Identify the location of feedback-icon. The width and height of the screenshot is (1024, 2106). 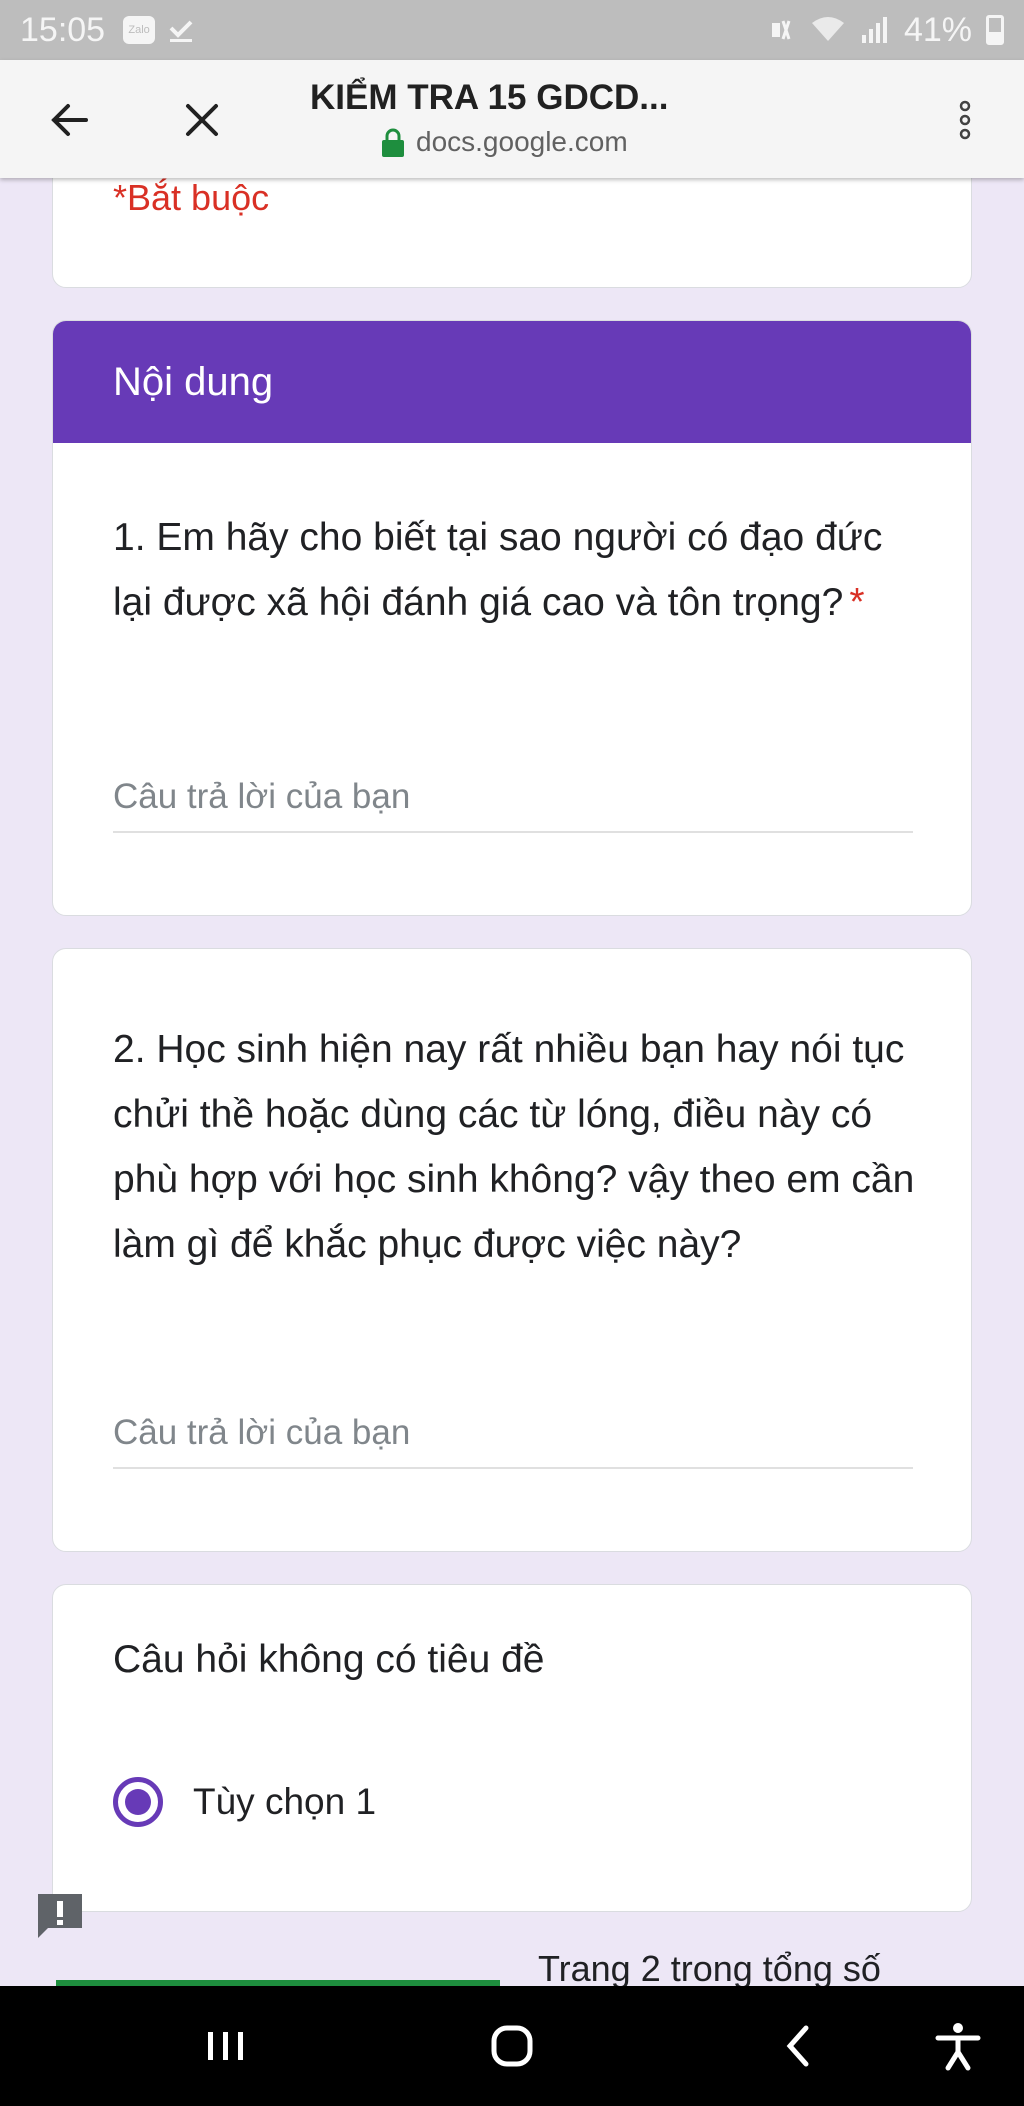
(60, 1916).